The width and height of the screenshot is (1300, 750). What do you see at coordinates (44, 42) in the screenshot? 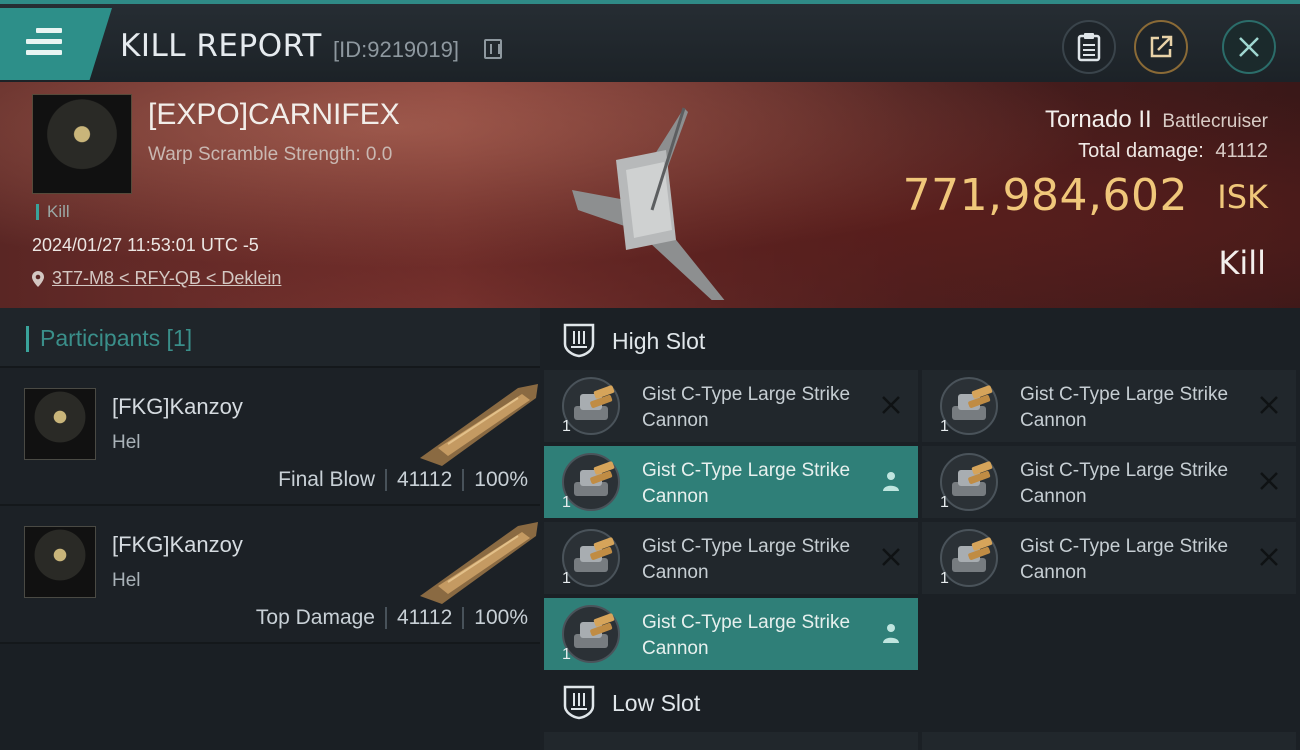
I see `menu-icon` at bounding box center [44, 42].